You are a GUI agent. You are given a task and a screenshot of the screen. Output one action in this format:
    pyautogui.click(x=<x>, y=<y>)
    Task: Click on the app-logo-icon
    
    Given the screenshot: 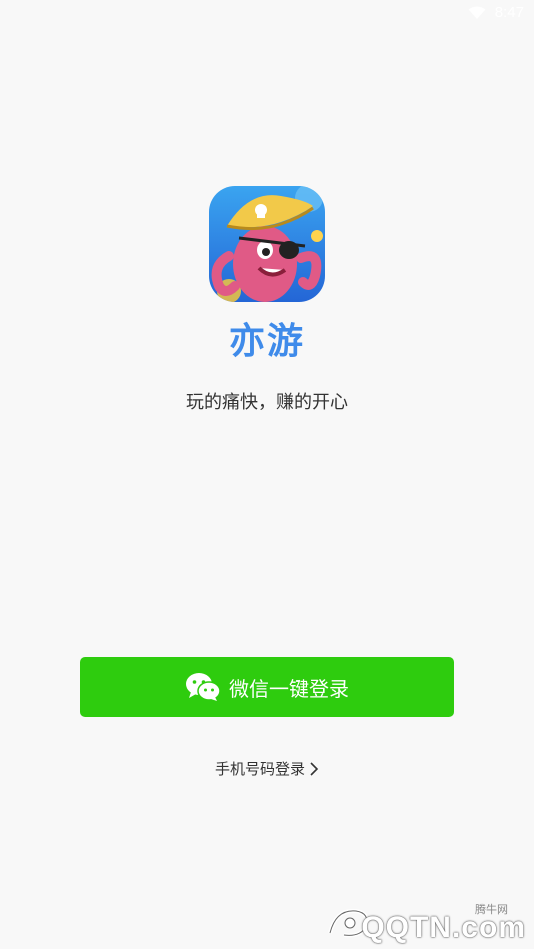 What is the action you would take?
    pyautogui.click(x=267, y=244)
    